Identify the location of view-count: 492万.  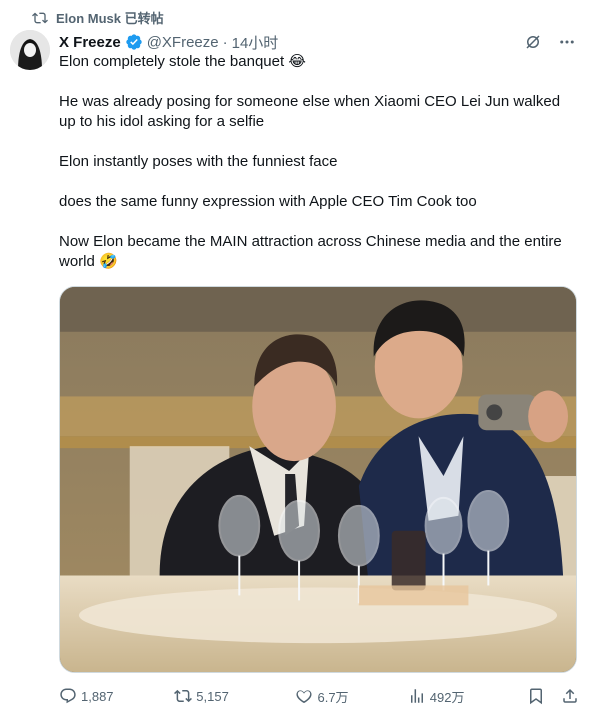
(447, 697).